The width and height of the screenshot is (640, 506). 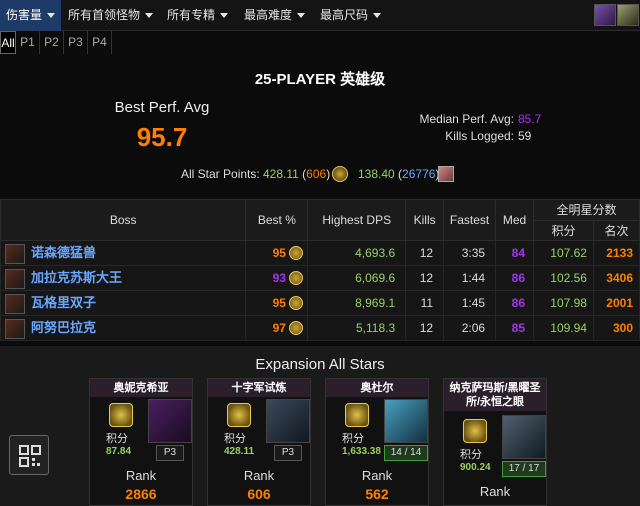 I want to click on tab-p1: P1, so click(x=28, y=42).